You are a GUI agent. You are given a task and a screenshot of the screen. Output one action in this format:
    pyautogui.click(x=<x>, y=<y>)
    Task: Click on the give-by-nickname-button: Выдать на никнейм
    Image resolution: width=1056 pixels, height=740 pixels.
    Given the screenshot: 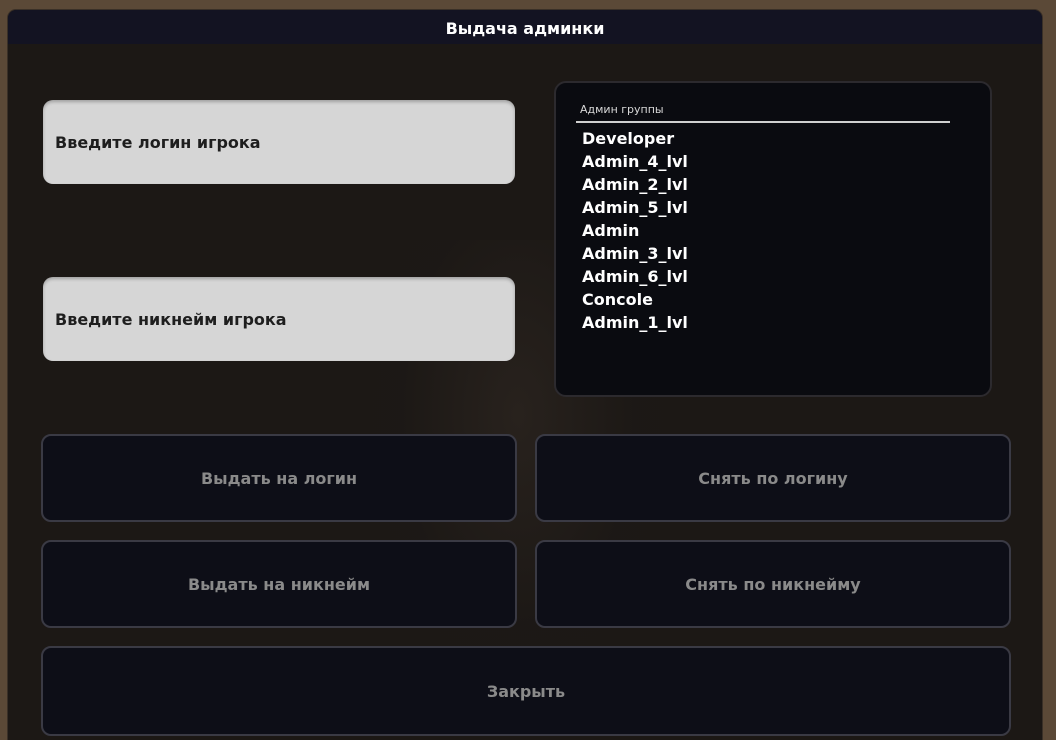 What is the action you would take?
    pyautogui.click(x=279, y=584)
    